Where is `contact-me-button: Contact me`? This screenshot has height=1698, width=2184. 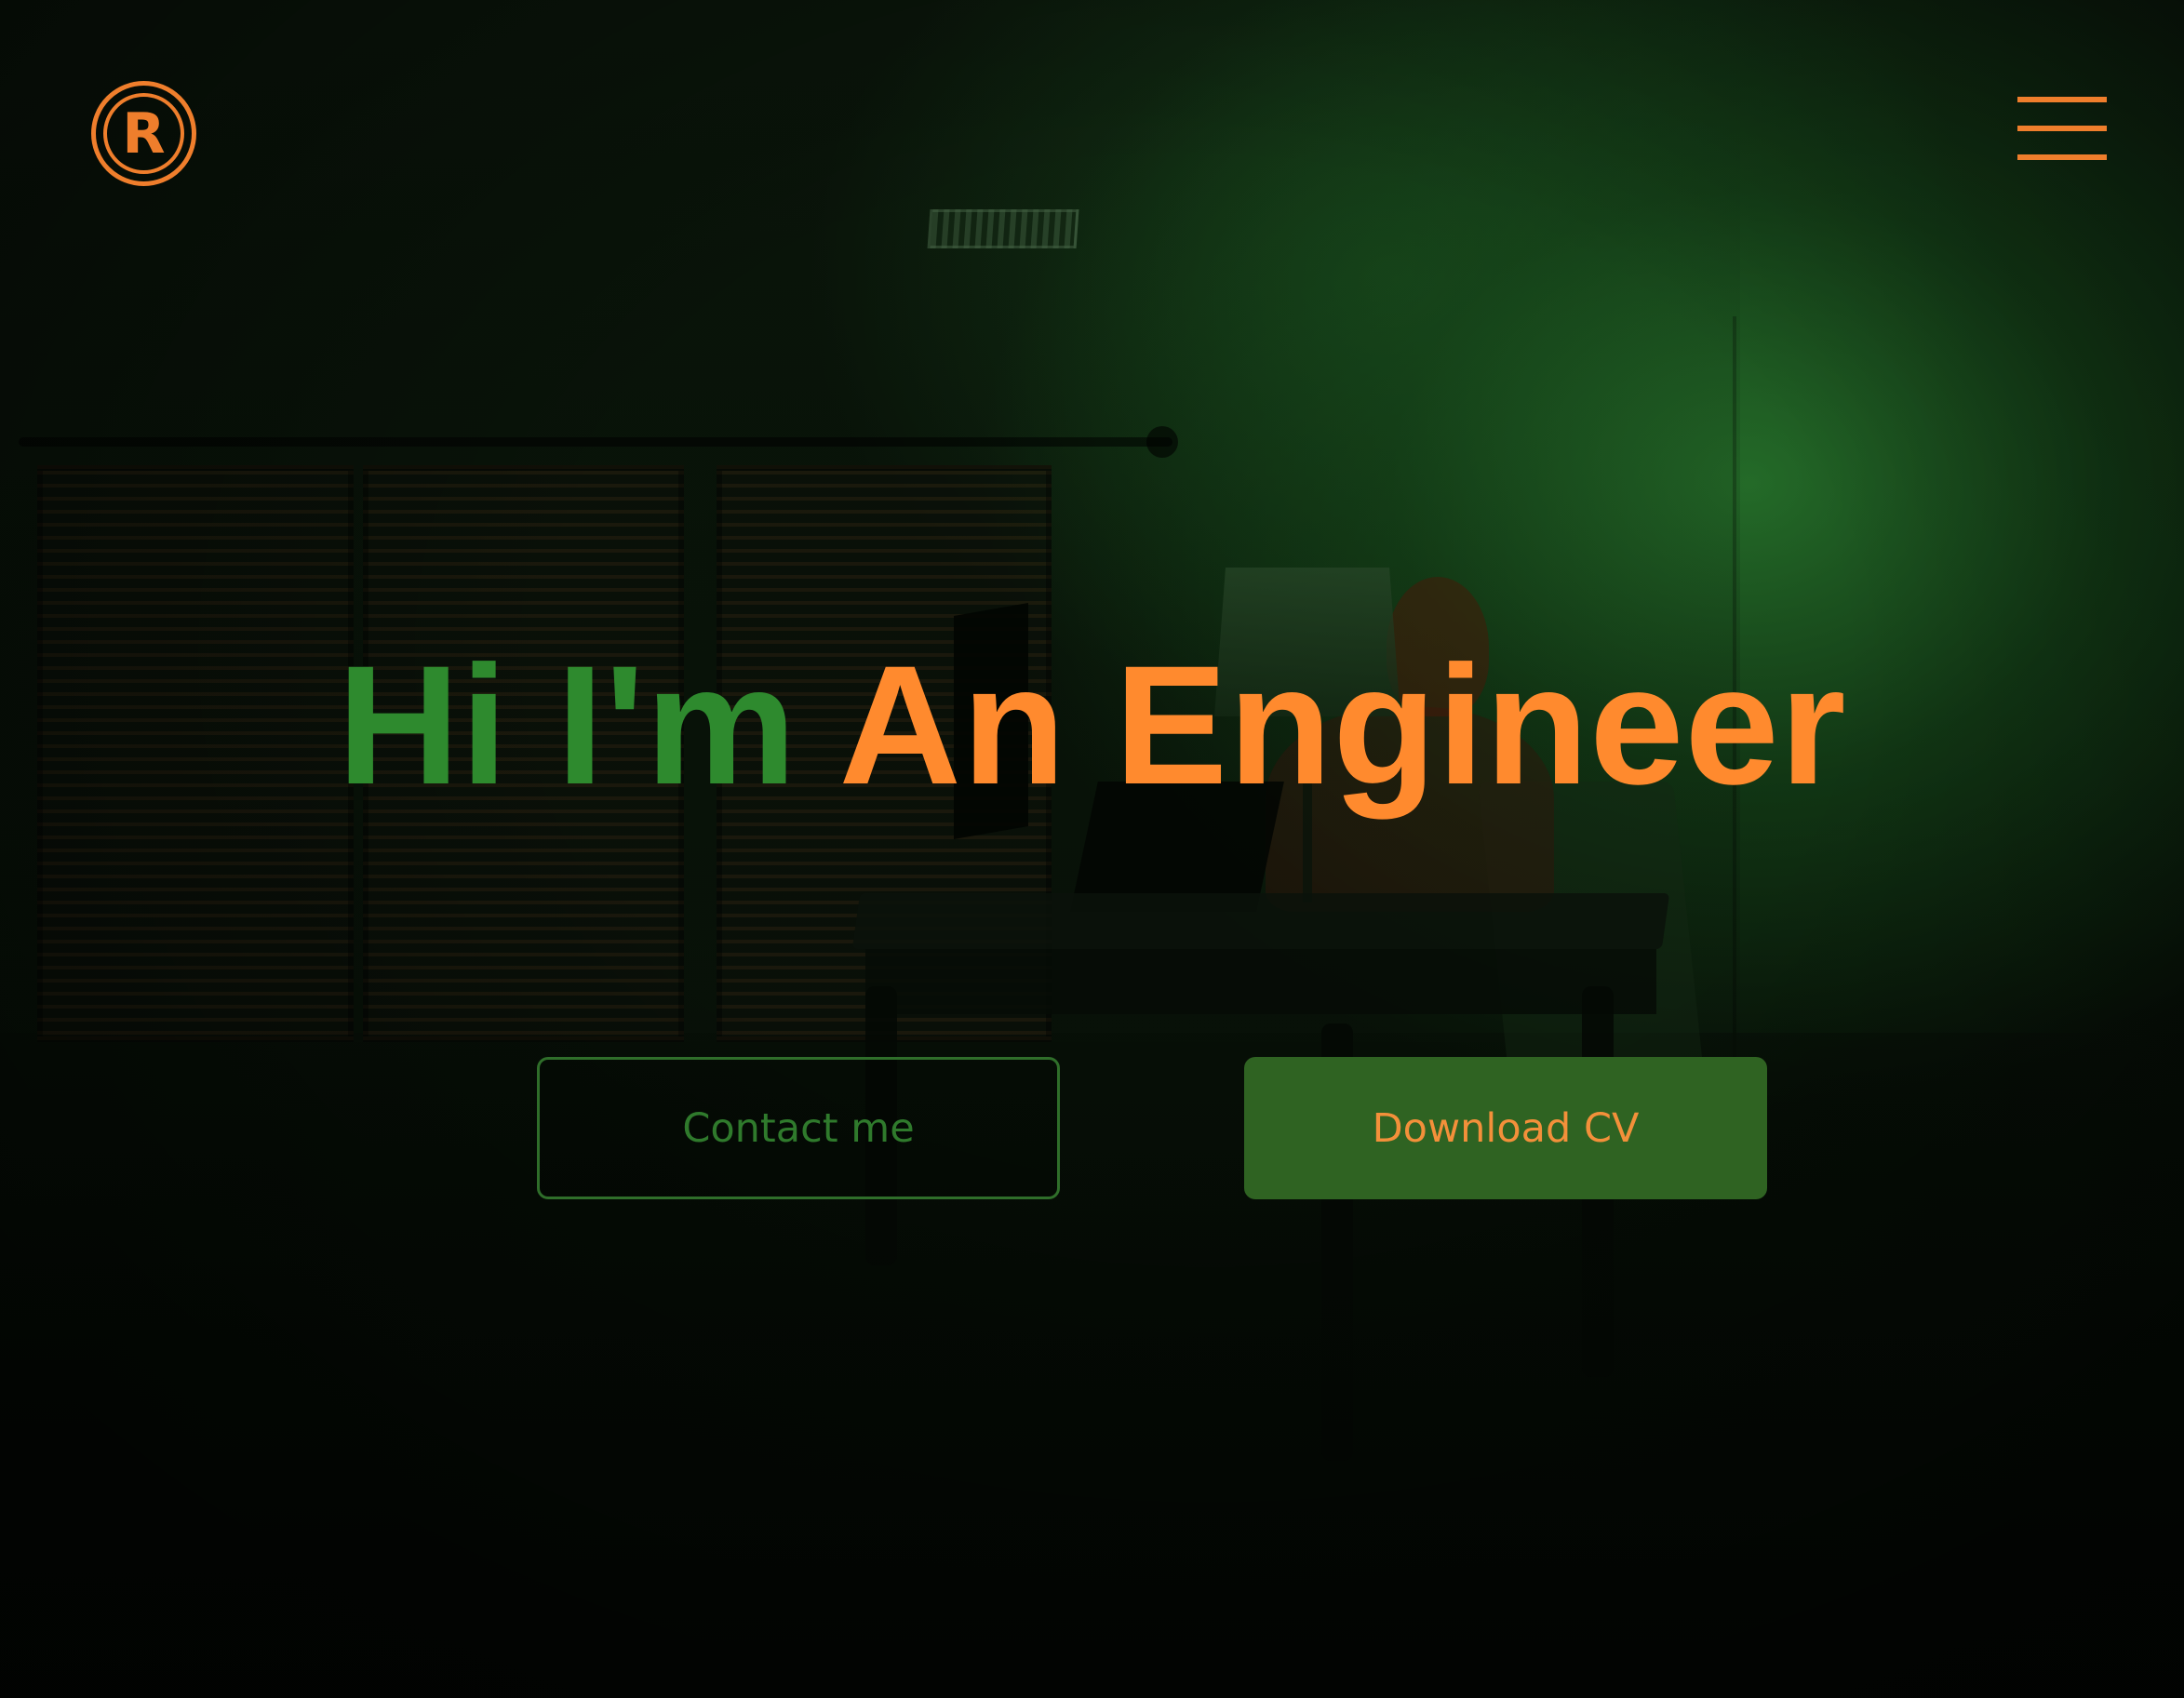 contact-me-button: Contact me is located at coordinates (798, 1128).